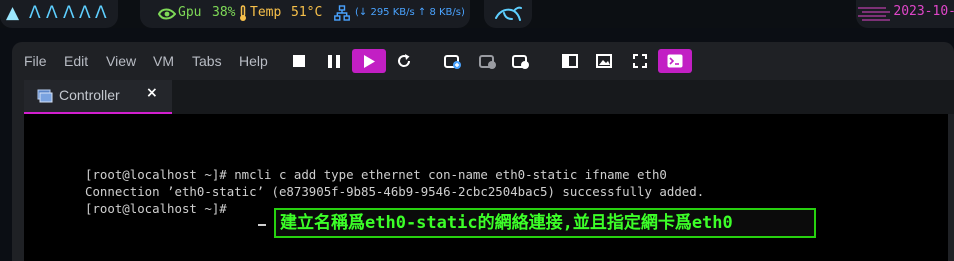 The height and width of the screenshot is (261, 954). I want to click on thumbnail-button, so click(604, 61).